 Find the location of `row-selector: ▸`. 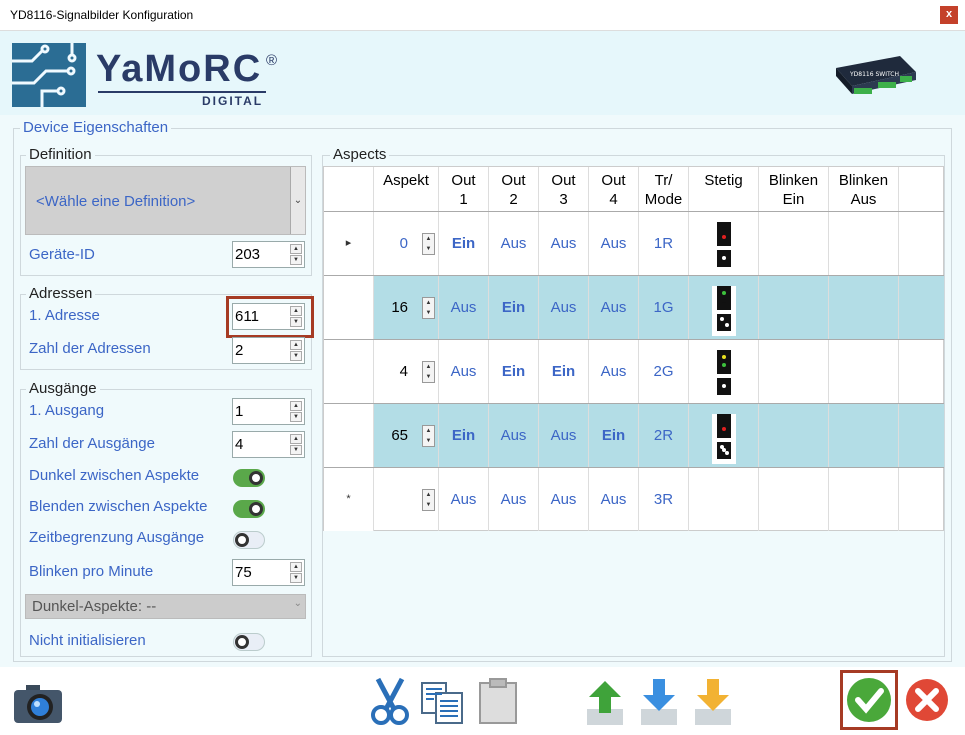

row-selector: ▸ is located at coordinates (349, 243).